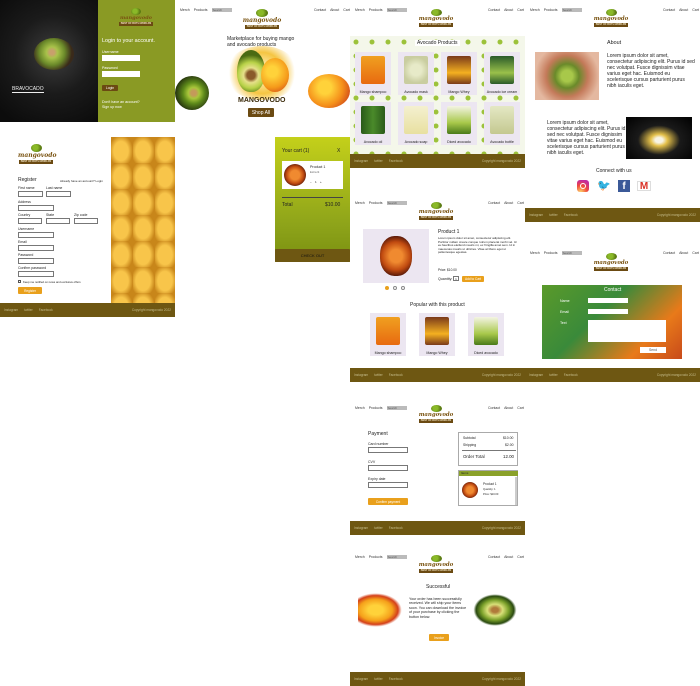 Image resolution: width=700 pixels, height=686 pixels. I want to click on facebook-icon: f, so click(624, 186).